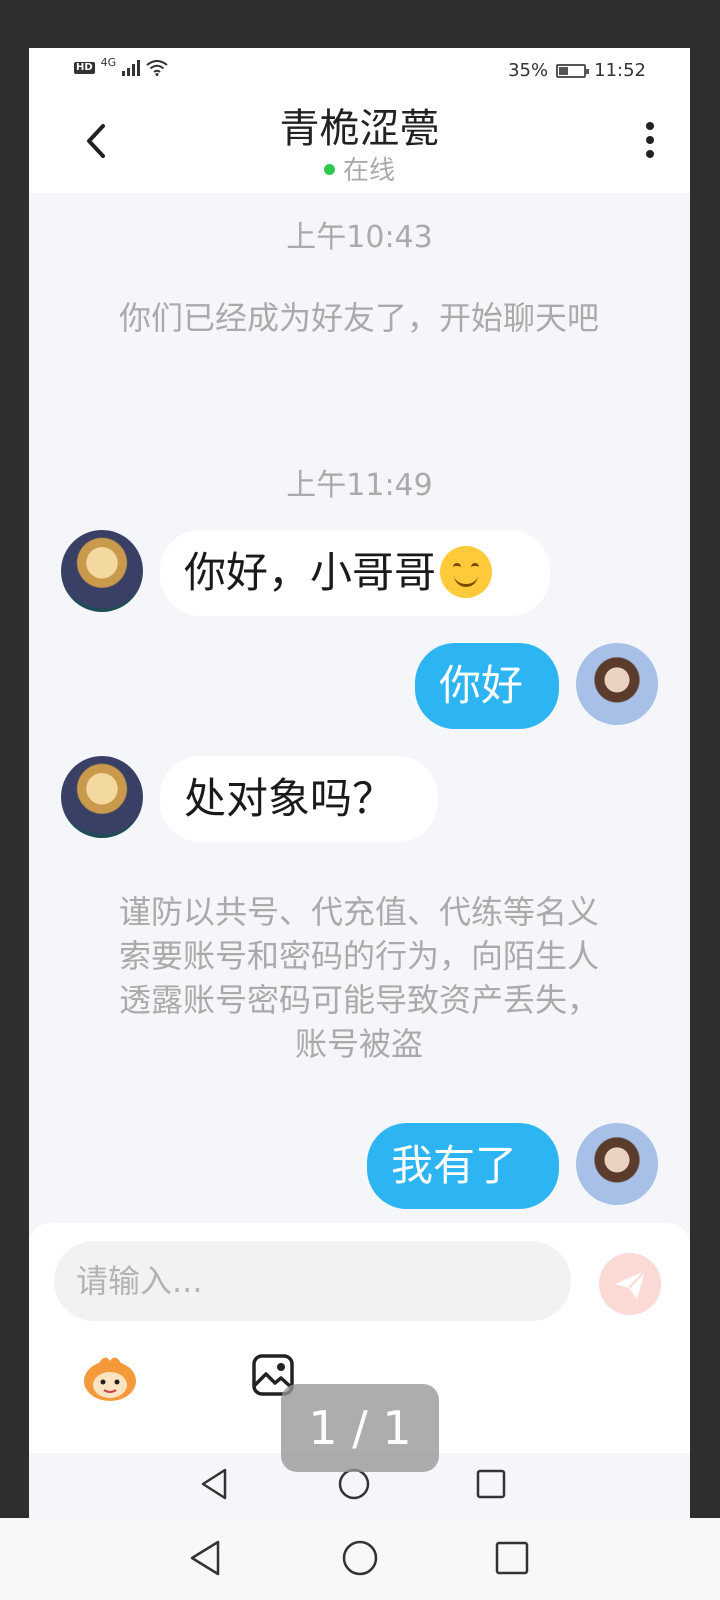 Image resolution: width=720 pixels, height=1600 pixels. I want to click on system-navigation-bar, so click(360, 1559).